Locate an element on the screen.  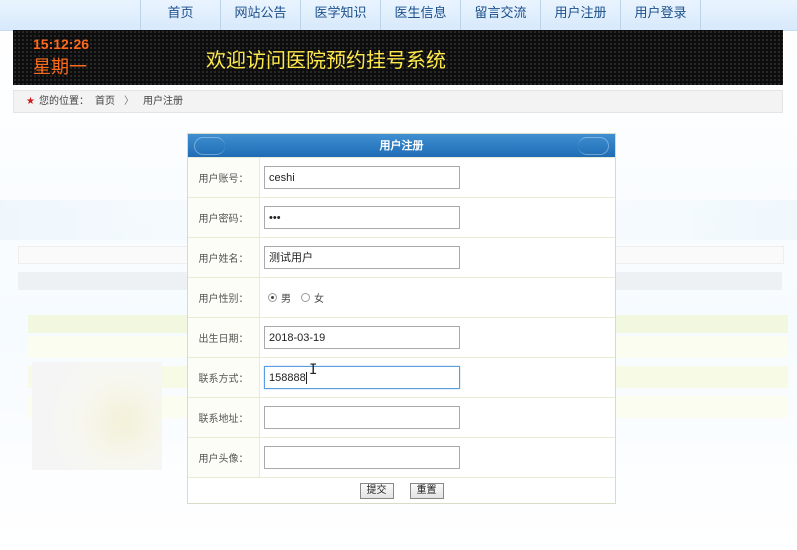
form-row-account: 用户账号： ceshi is located at coordinates (401, 177).